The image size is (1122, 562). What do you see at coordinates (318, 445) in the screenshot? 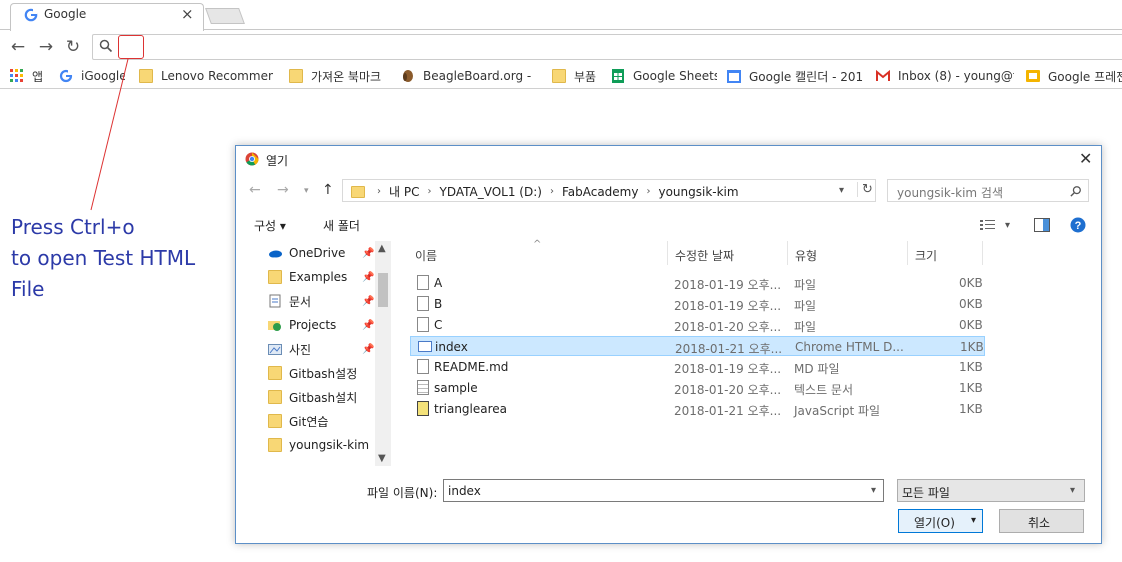
I see `nav-item-youngsik-kim: youngsik-kim` at bounding box center [318, 445].